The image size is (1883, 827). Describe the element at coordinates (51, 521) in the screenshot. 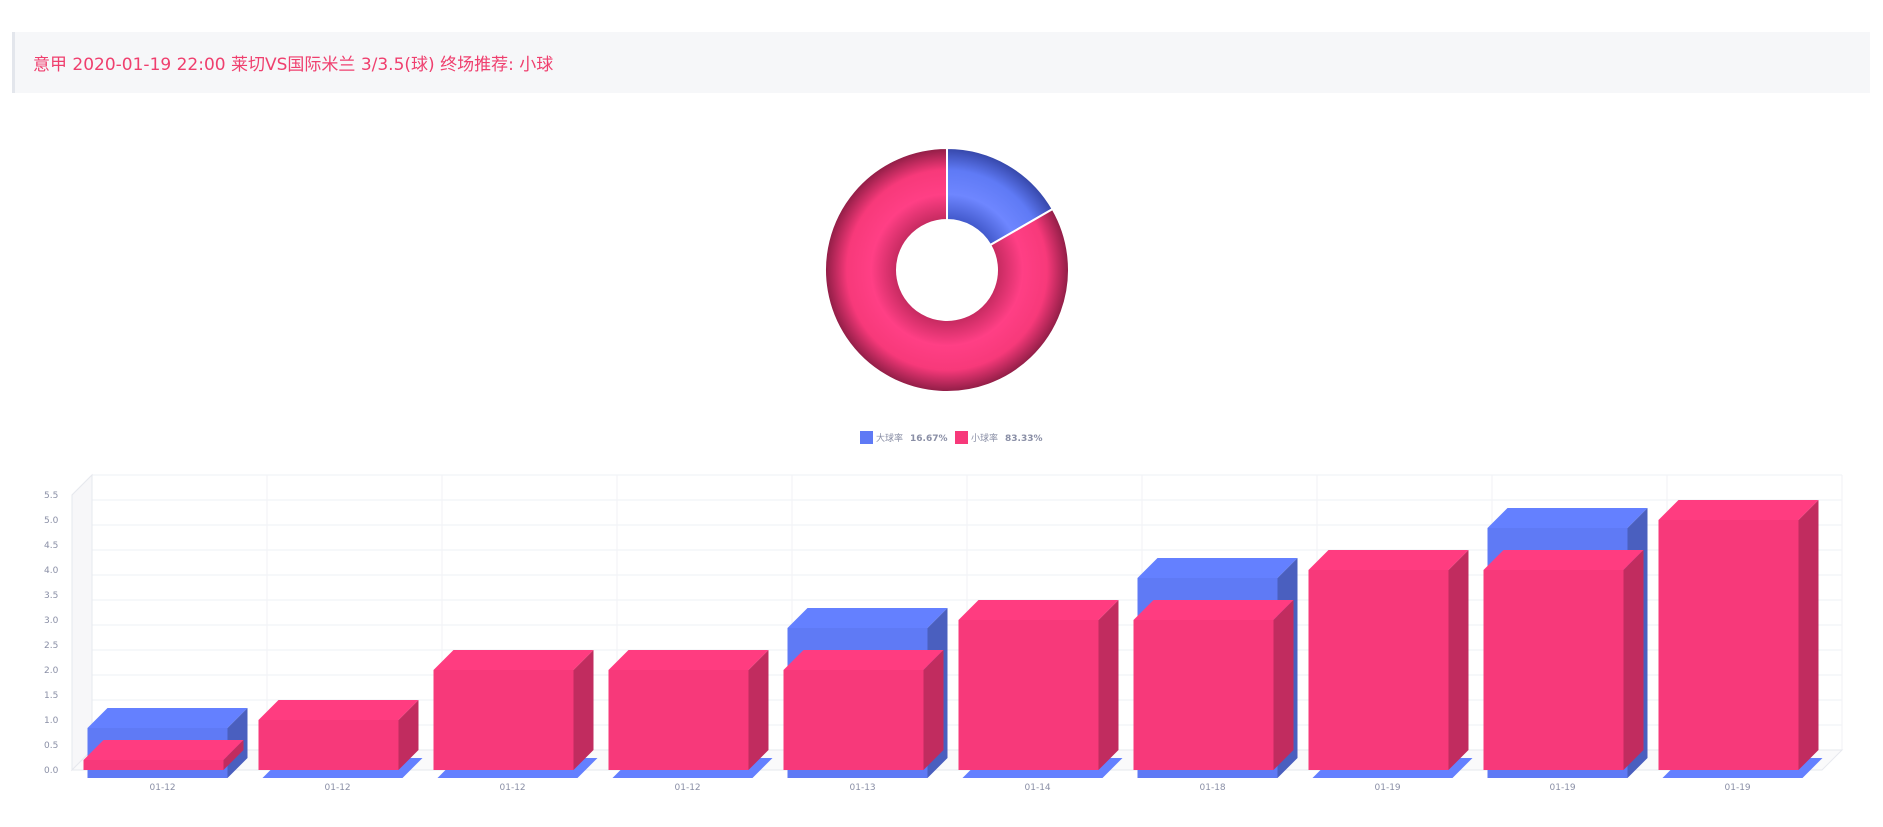

I see `y-tick-label: 5.0` at that location.